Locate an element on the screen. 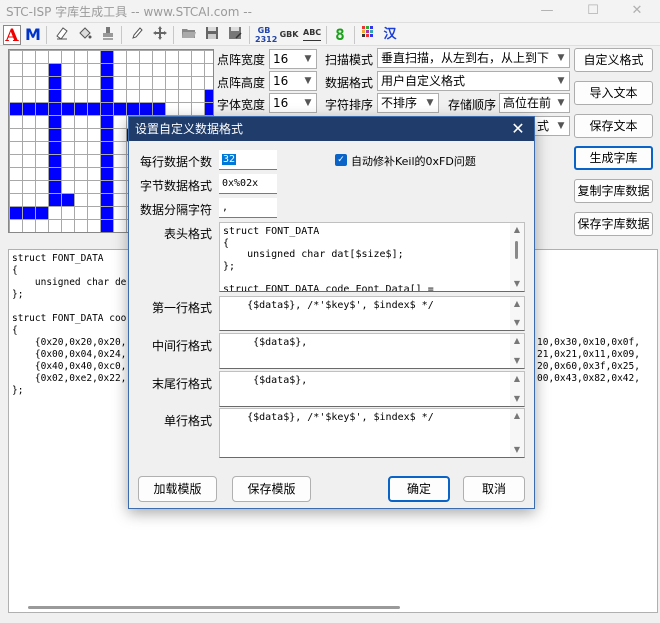 Image resolution: width=660 pixels, height=623 pixels. stamp-icon is located at coordinates (108, 35).